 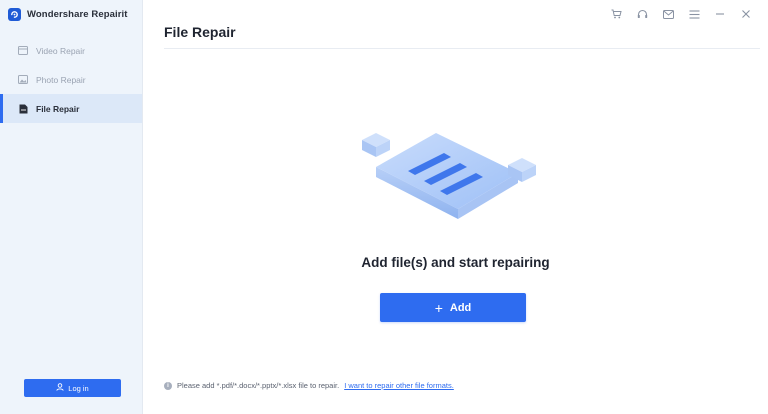 I want to click on info-icon: i, so click(x=168, y=385).